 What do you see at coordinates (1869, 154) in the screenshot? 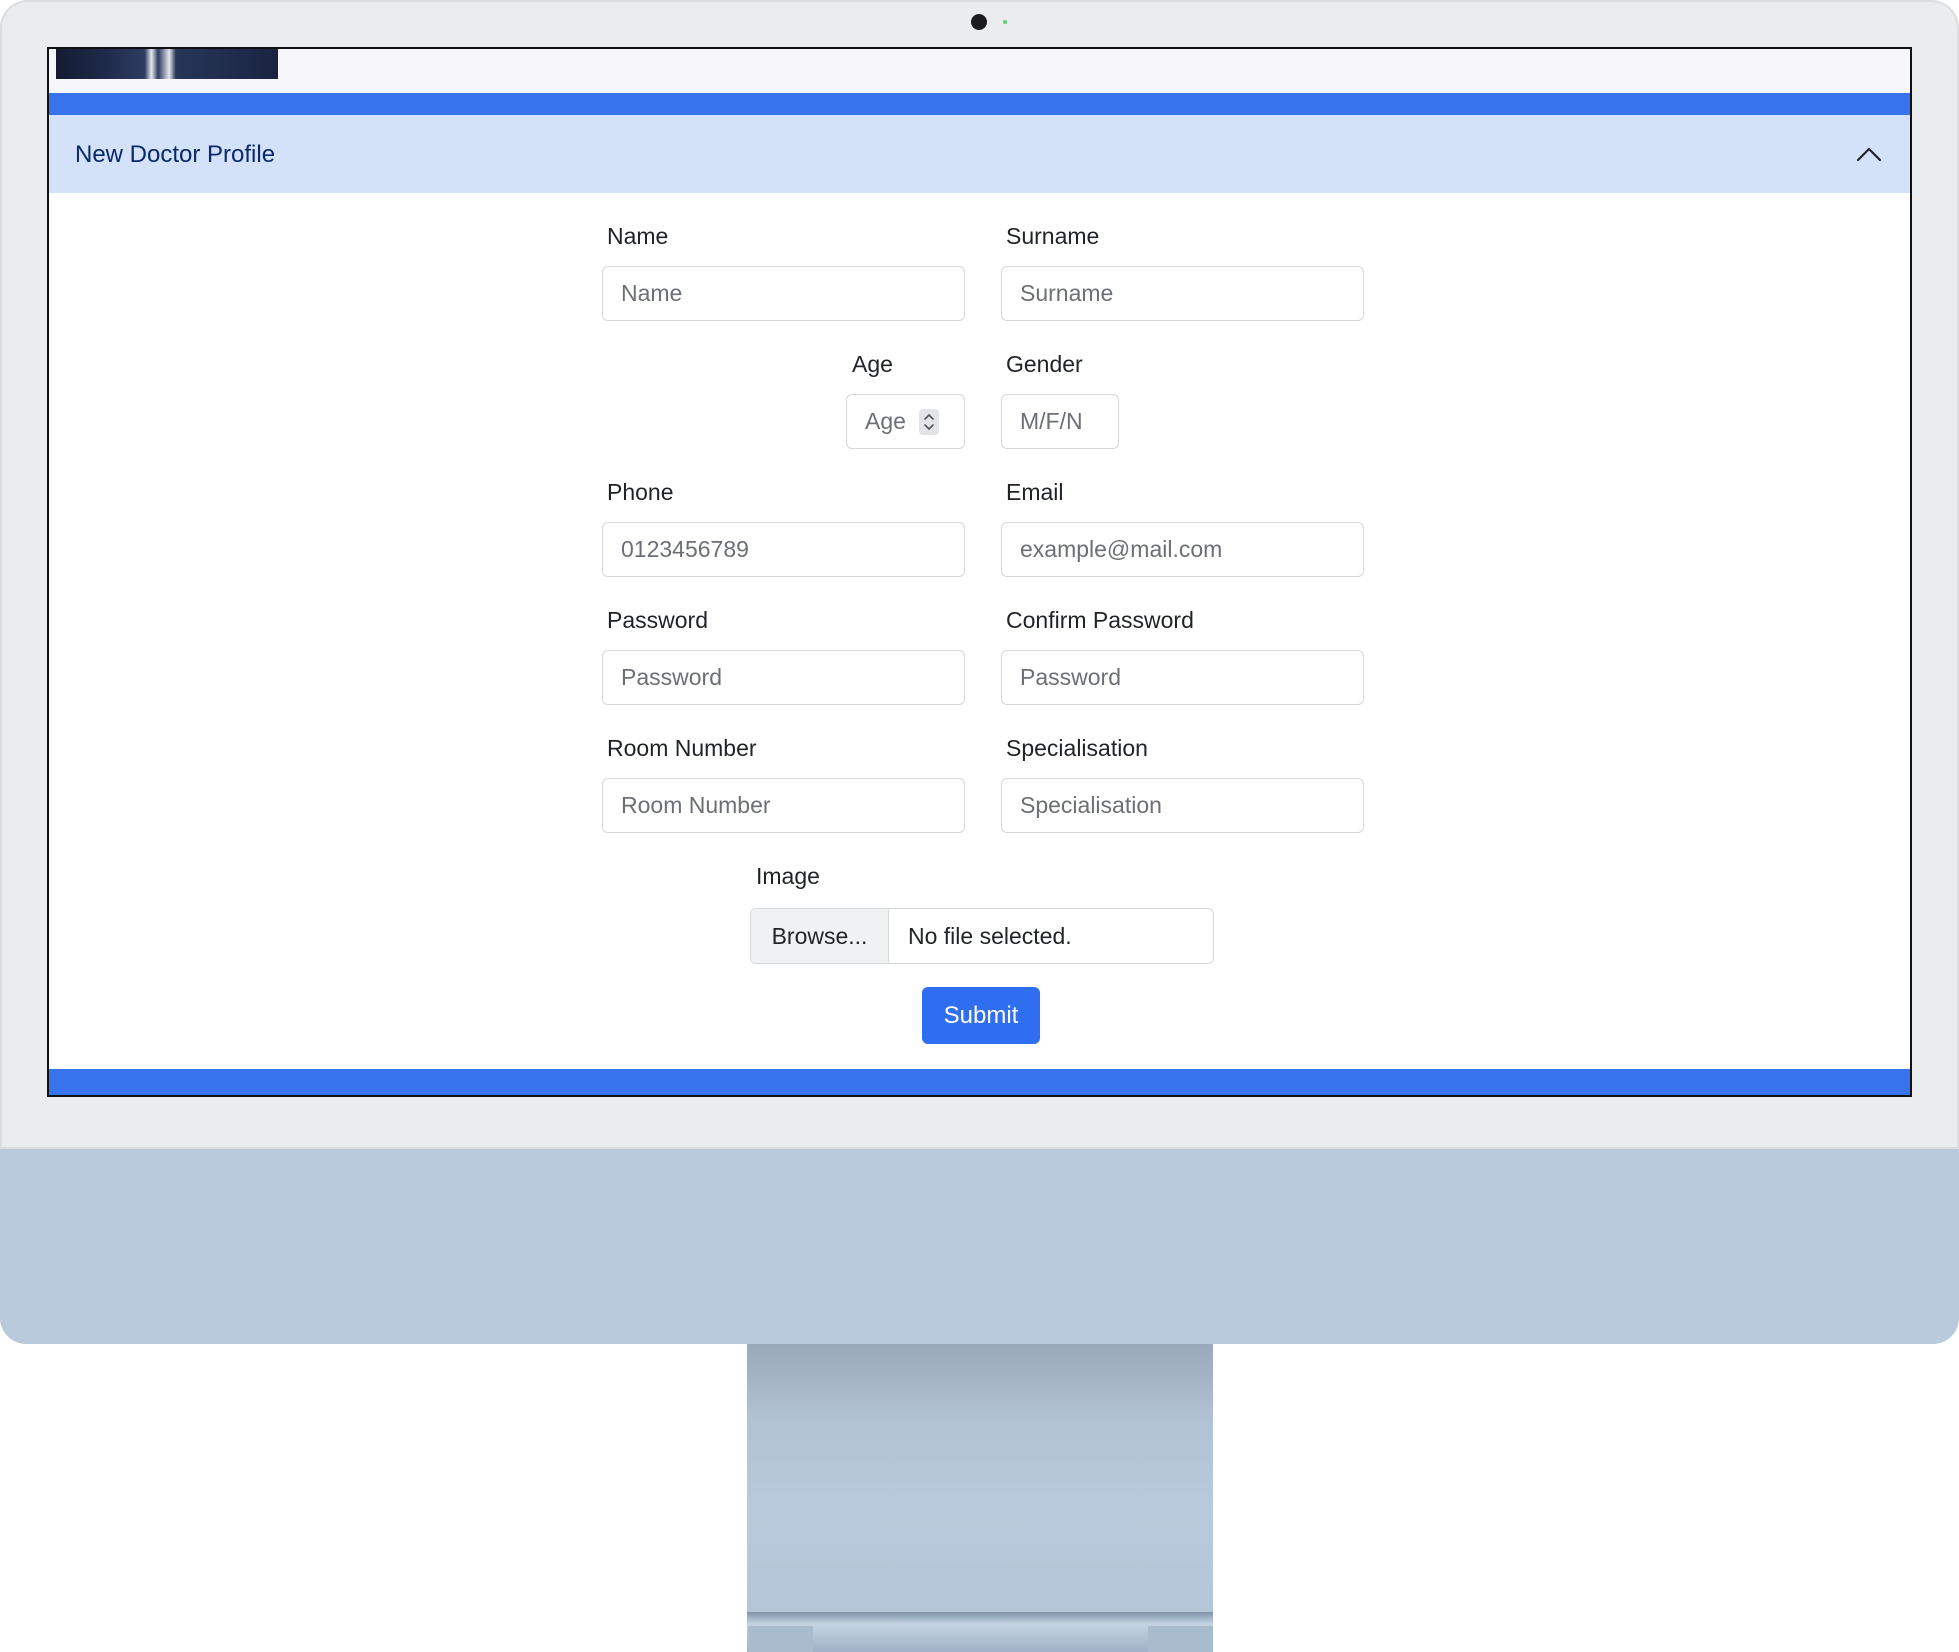
I see `chevron-up-icon` at bounding box center [1869, 154].